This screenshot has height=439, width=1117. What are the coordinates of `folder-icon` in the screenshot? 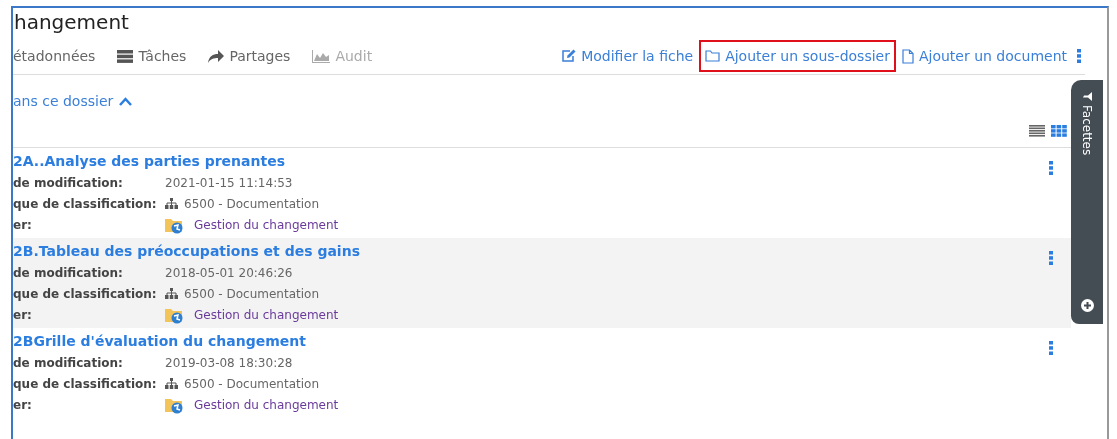 It's located at (713, 56).